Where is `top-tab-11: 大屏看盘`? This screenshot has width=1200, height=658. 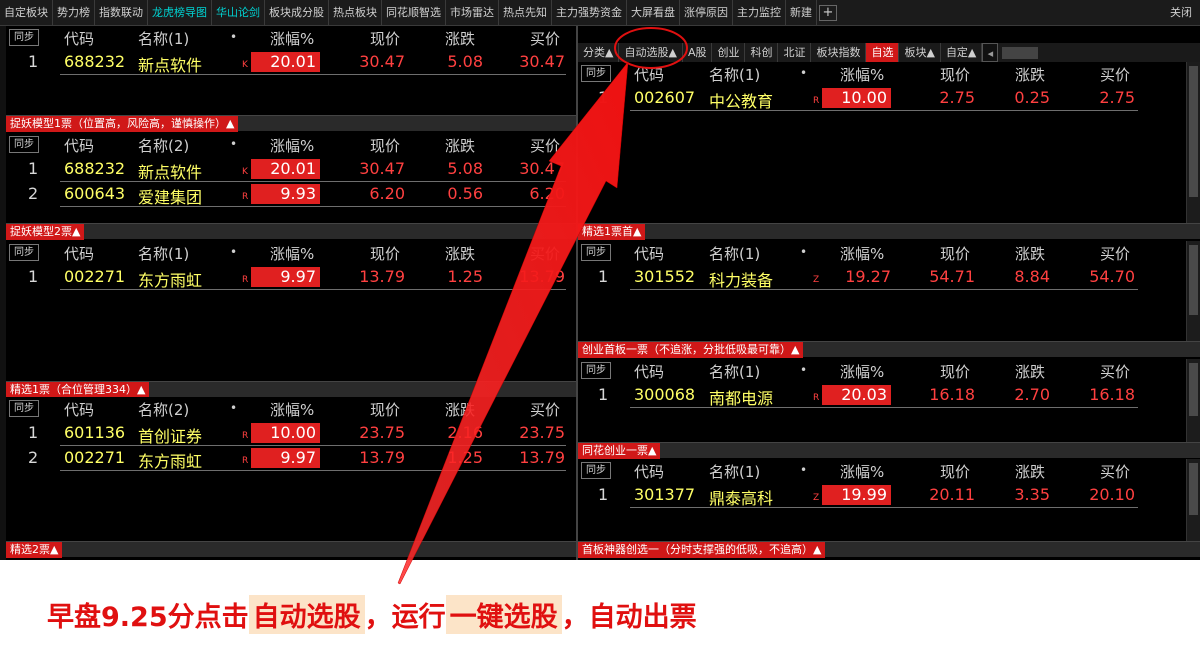
top-tab-11: 大屏看盘 is located at coordinates (653, 13).